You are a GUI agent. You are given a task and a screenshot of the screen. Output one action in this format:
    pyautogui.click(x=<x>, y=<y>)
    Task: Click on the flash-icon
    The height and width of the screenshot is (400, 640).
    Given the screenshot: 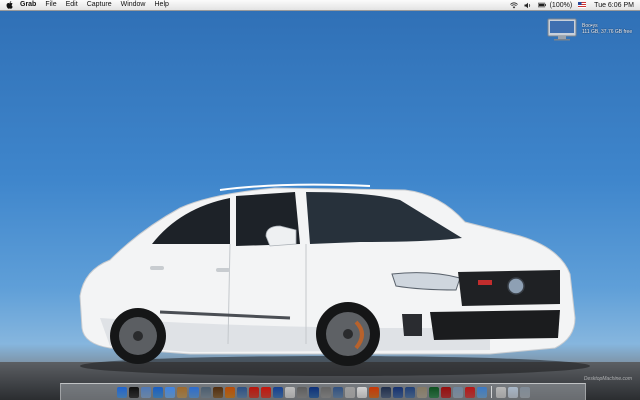 What is the action you would take?
    pyautogui.click(x=445, y=392)
    